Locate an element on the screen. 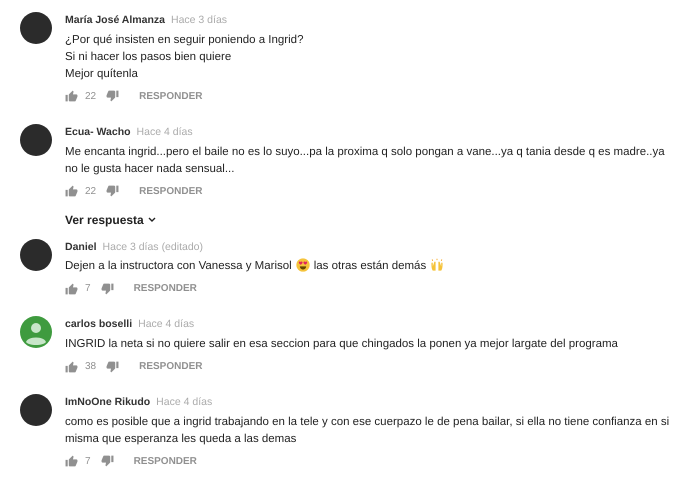 This screenshot has height=487, width=684. chevron-down-icon is located at coordinates (152, 219).